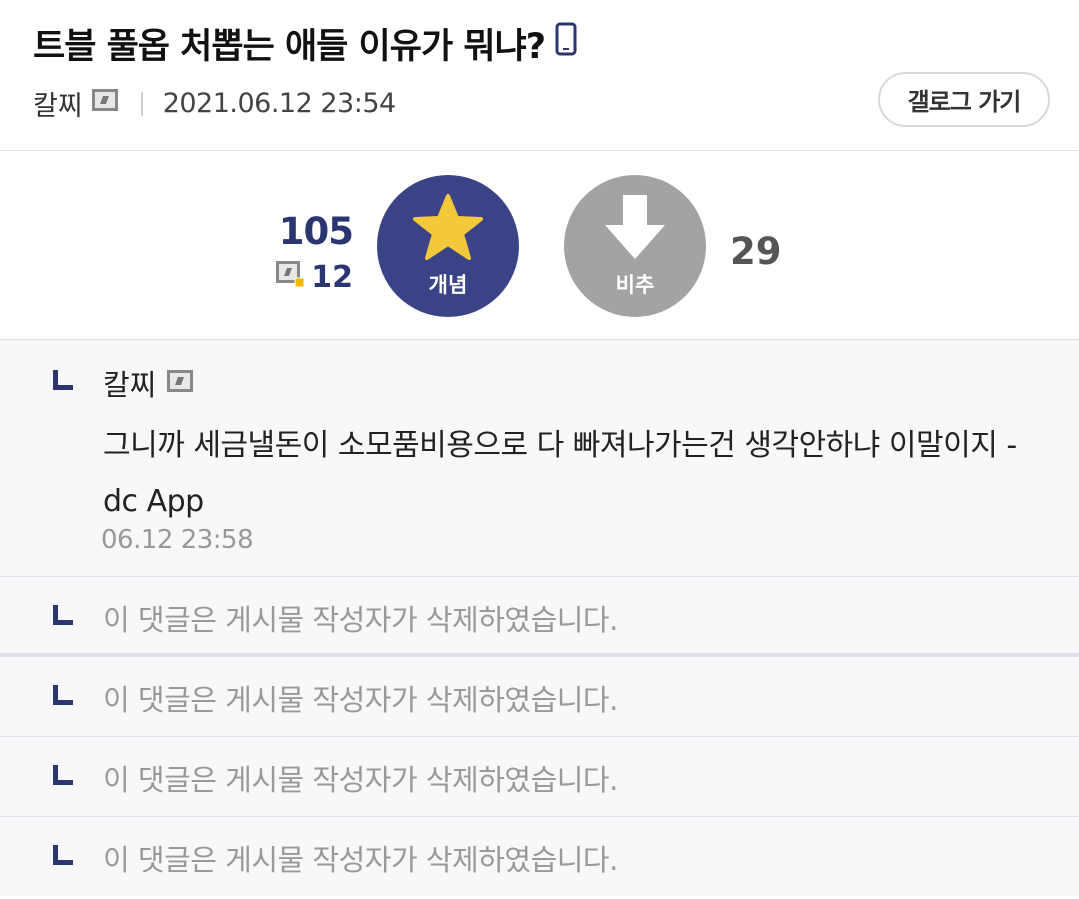 This screenshot has height=899, width=1079. What do you see at coordinates (316, 231) in the screenshot?
I see `upvote-count: 105` at bounding box center [316, 231].